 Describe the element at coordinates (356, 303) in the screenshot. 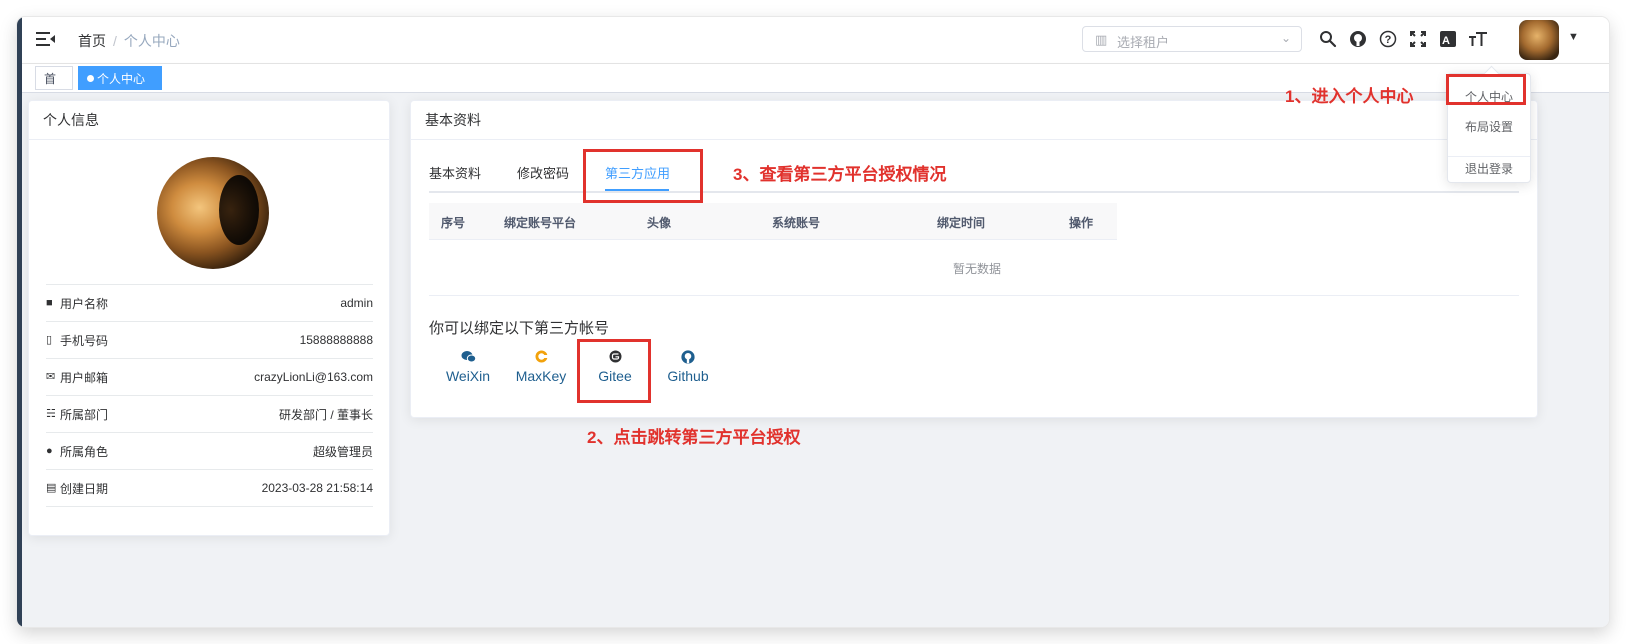

I see `info-value: admin` at that location.